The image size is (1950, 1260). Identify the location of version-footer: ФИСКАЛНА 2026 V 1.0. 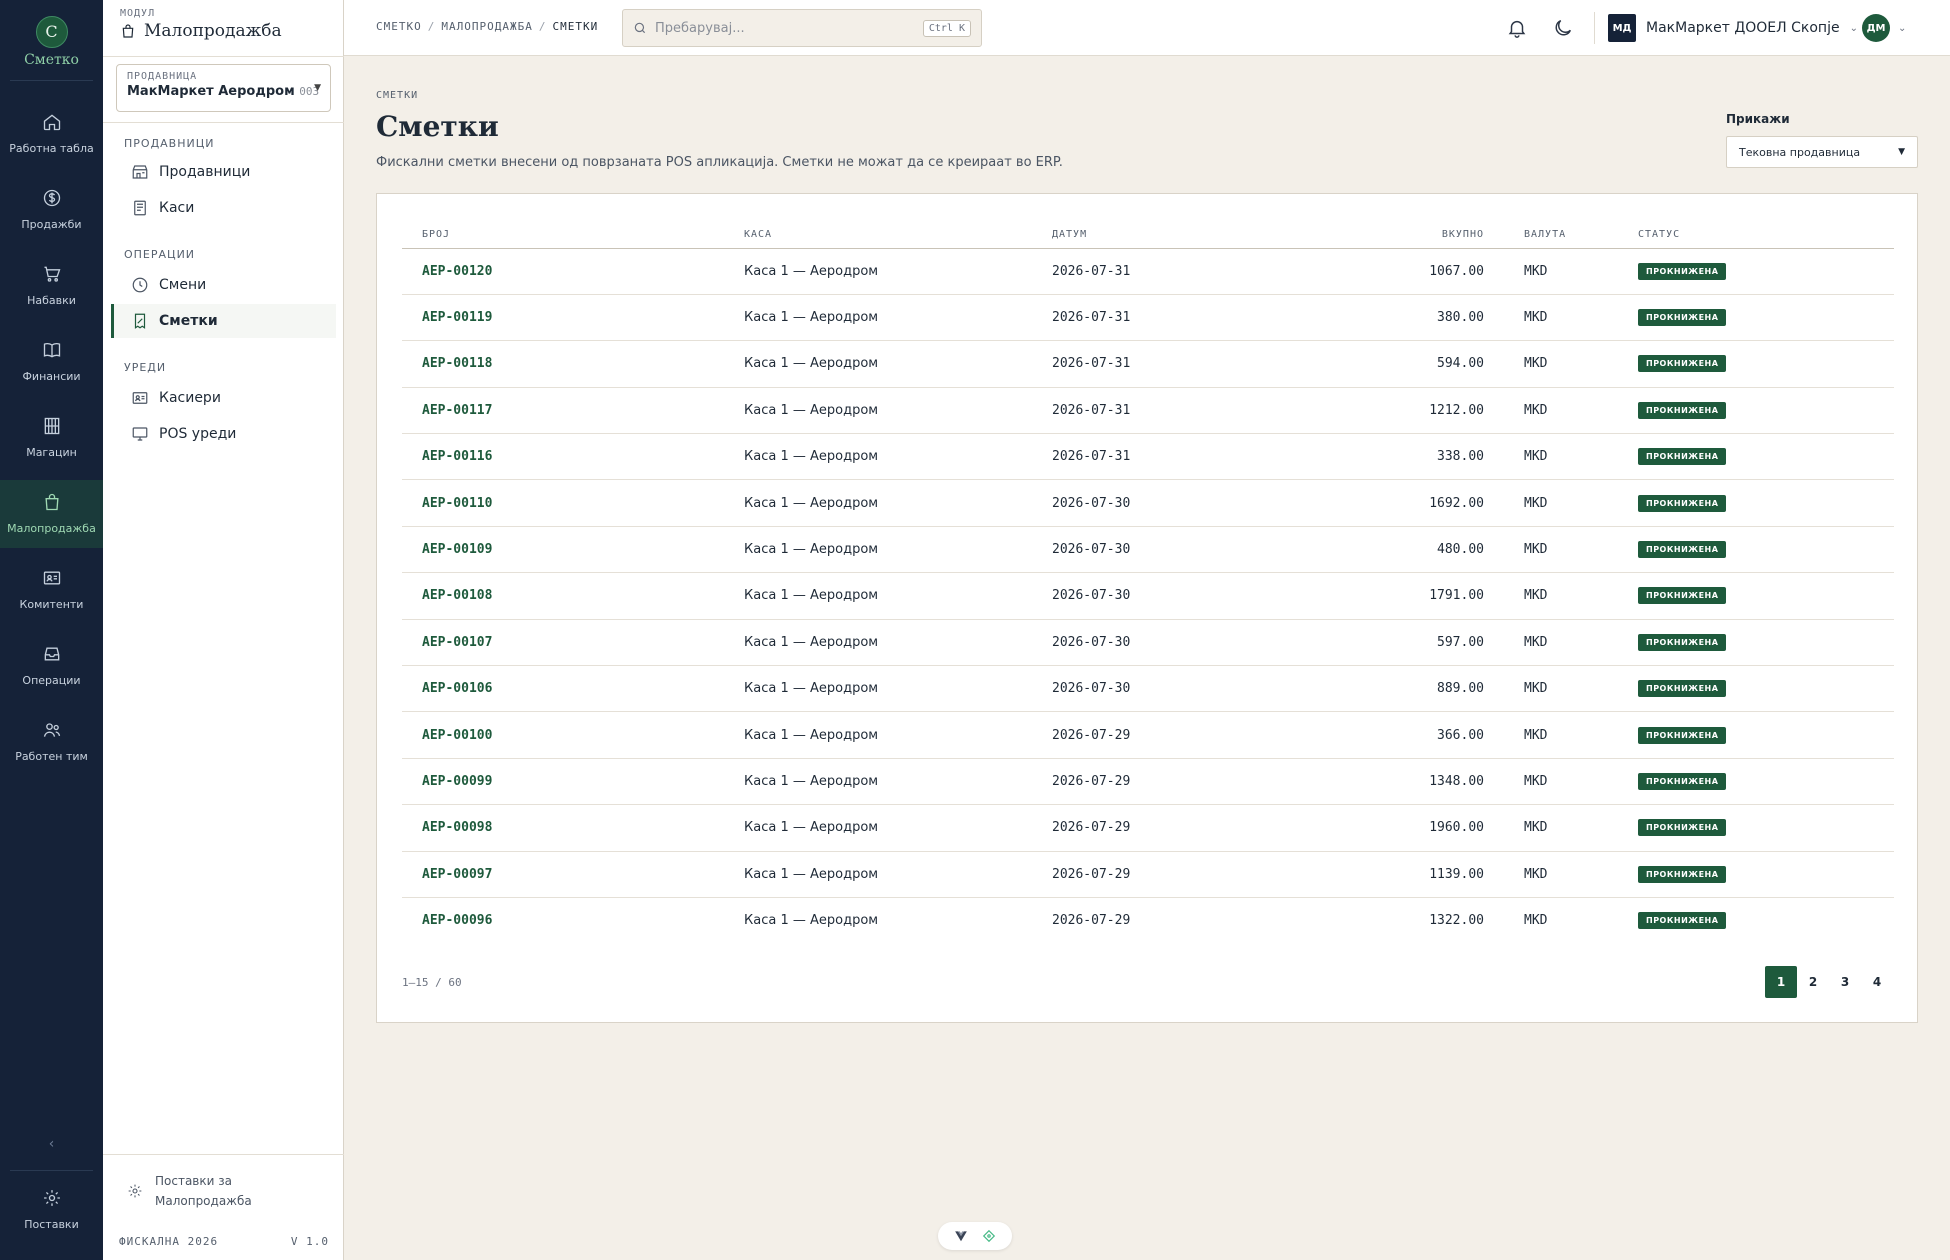
(224, 1241).